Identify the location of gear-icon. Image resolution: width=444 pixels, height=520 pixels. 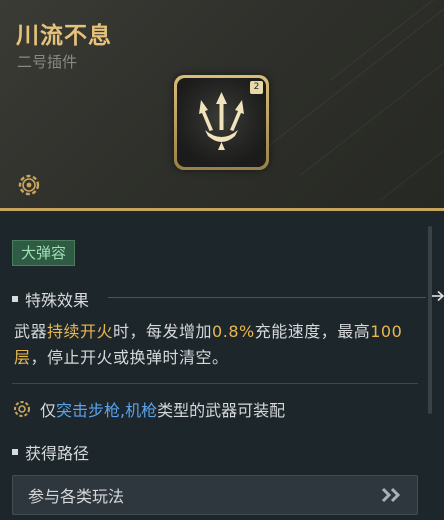
(22, 409).